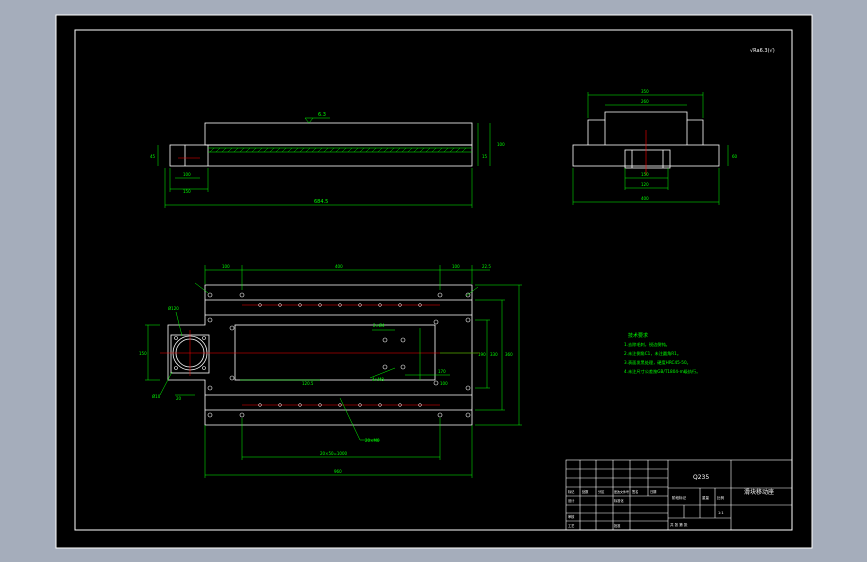 Image resolution: width=867 pixels, height=562 pixels. Describe the element at coordinates (585, 491) in the screenshot. I see `title-qty-label: 处数` at that location.